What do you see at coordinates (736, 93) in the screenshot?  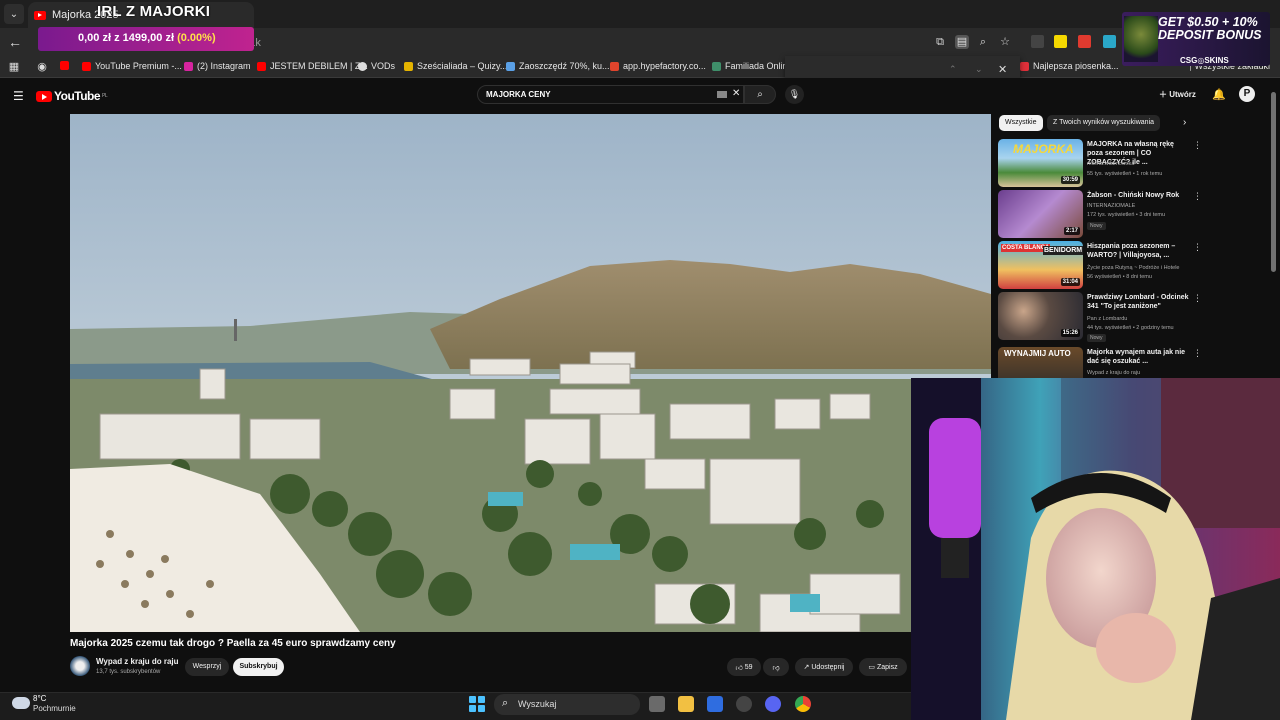 I see `clear-search-icon: ✕` at bounding box center [736, 93].